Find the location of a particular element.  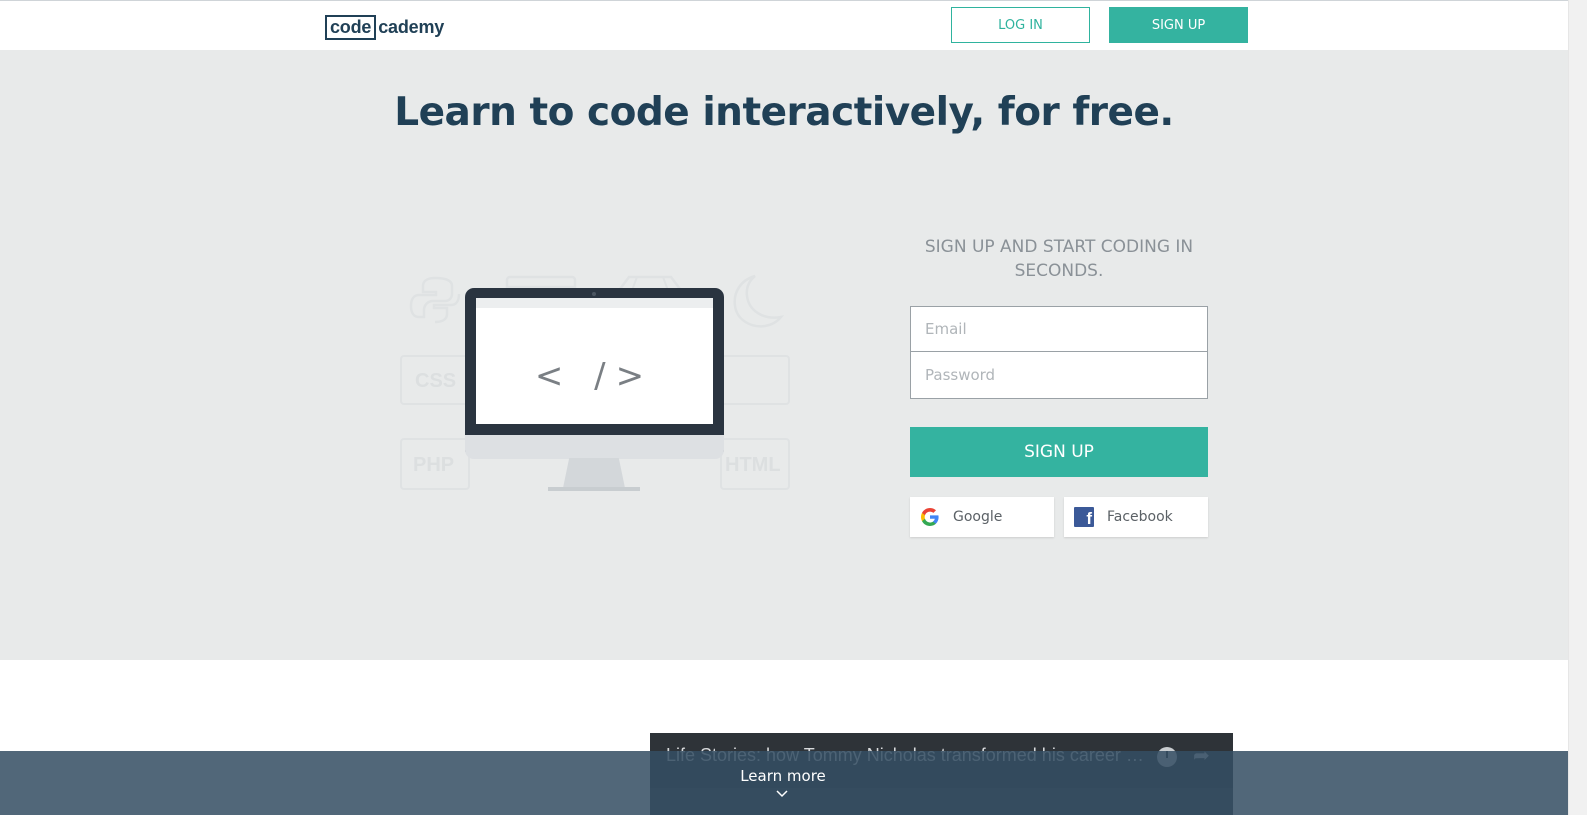

facebook-icon: f is located at coordinates (1084, 517).